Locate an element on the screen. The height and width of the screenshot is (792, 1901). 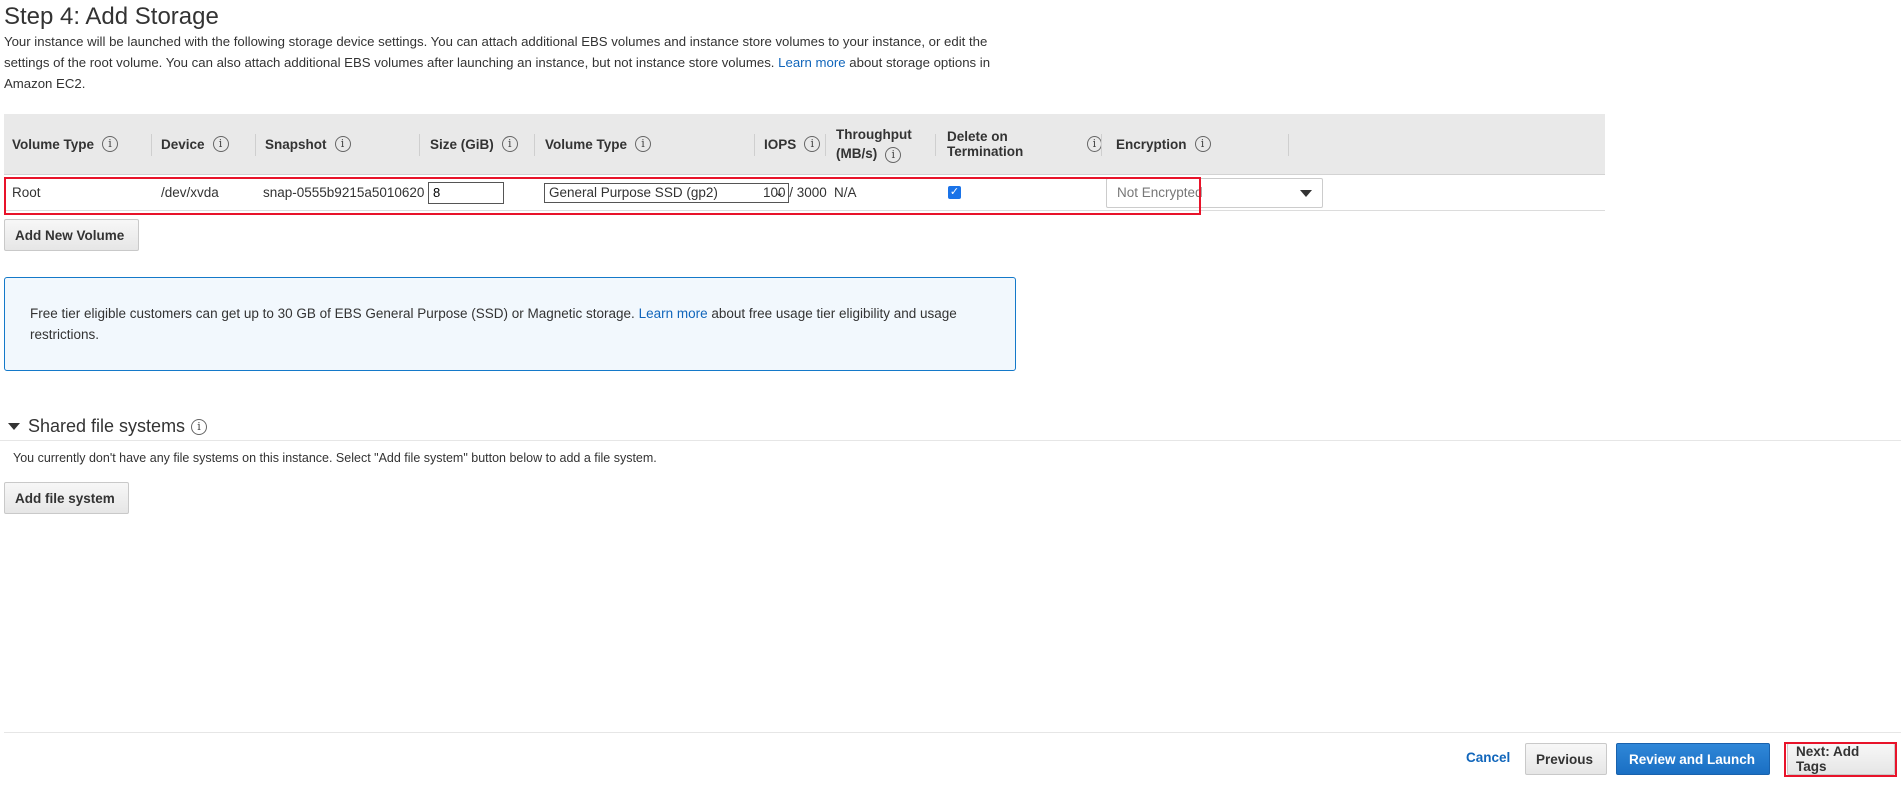
col-iops: IOPS i is located at coordinates (795, 144).